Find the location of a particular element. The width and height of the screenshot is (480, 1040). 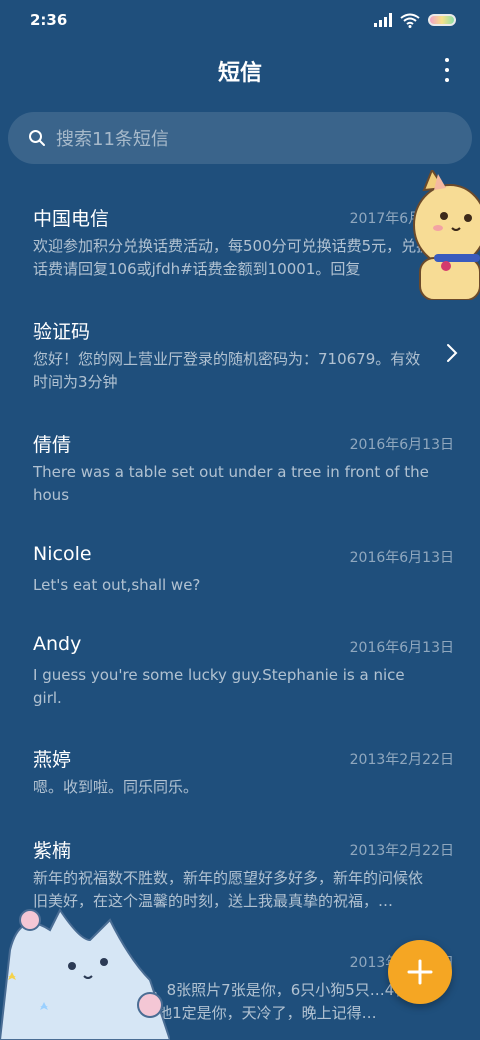

contact-name: 倩倩 is located at coordinates (52, 445).